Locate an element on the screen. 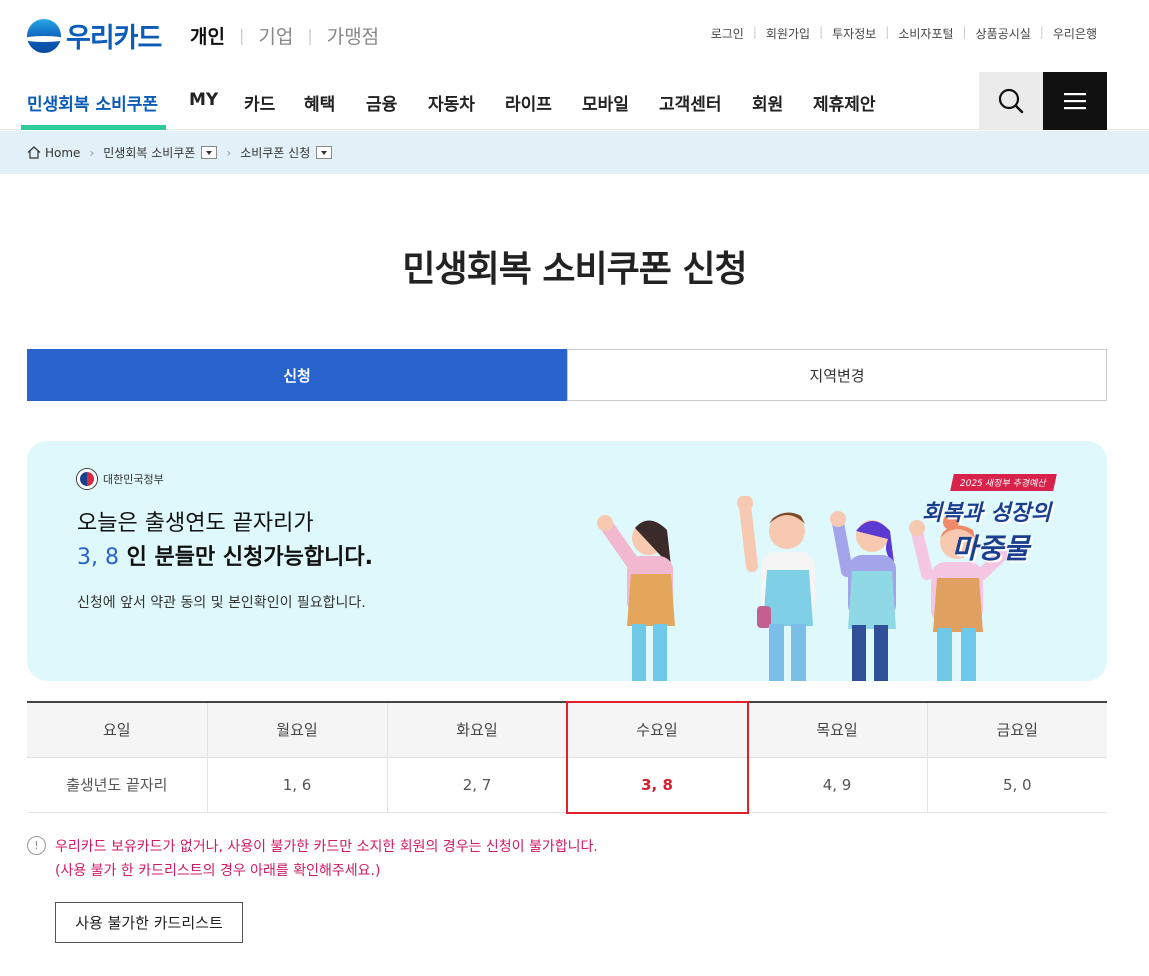  table-row-label: 출생년도 끝자리 is located at coordinates (117, 785).